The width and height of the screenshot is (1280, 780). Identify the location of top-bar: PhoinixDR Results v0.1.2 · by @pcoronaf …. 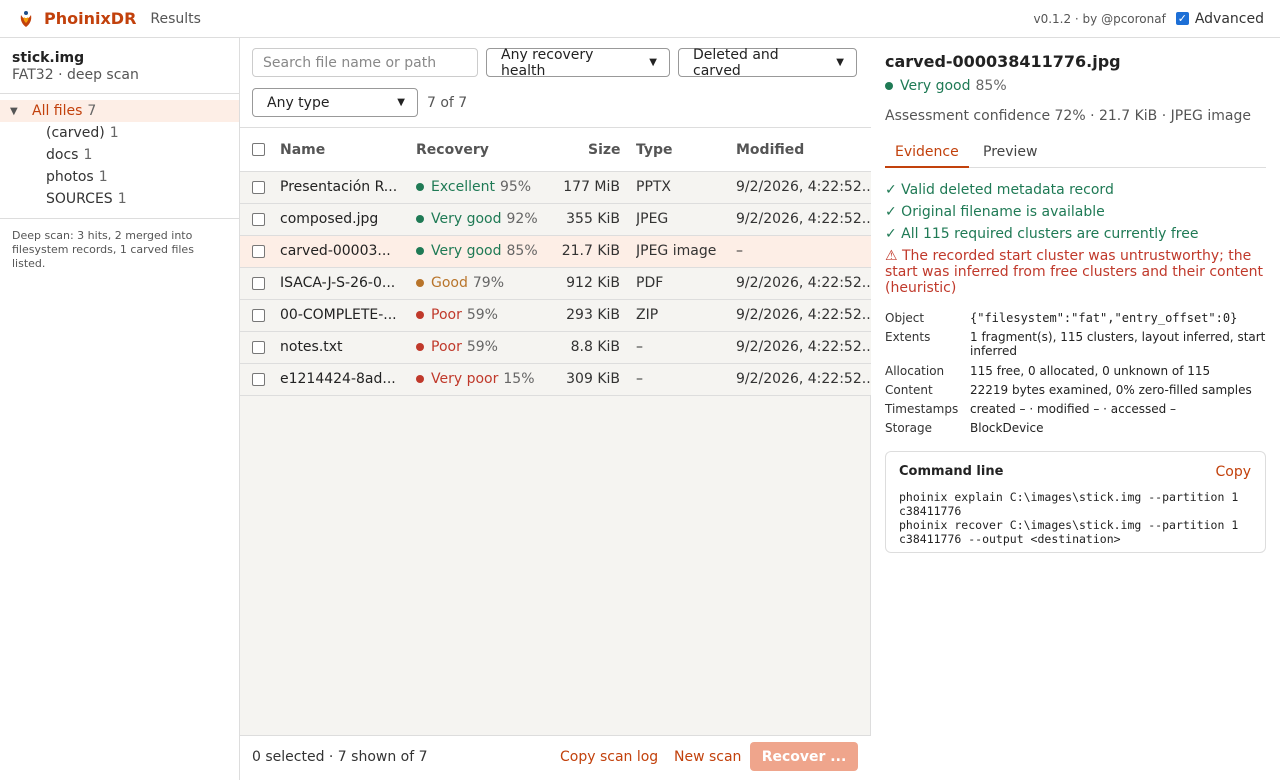
(640, 19).